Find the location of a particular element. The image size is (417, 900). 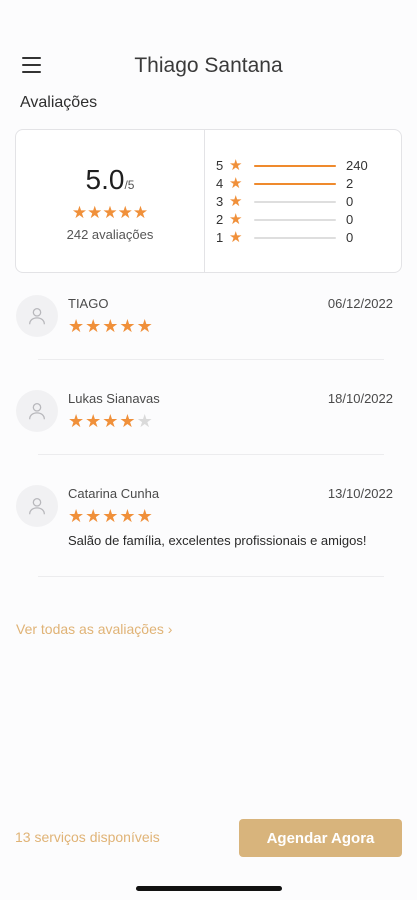

summary-stars: ★★★★★ is located at coordinates (110, 213).